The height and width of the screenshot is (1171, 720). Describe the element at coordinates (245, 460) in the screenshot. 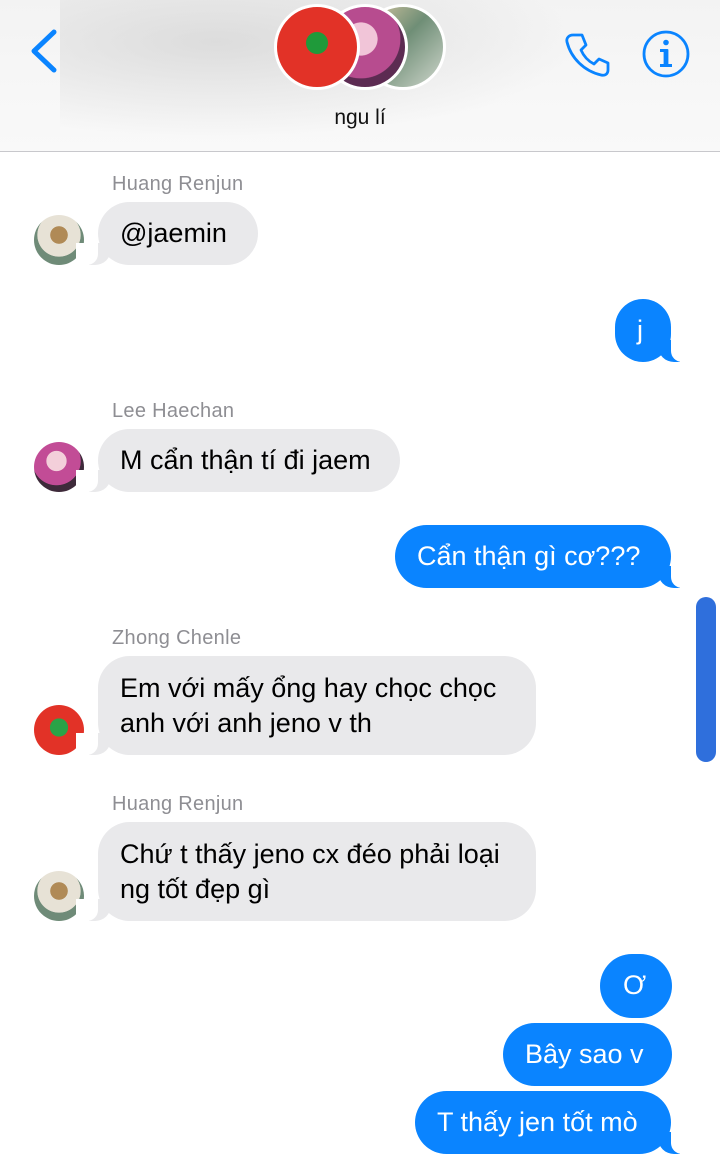

I see `message-text: M cẩn thận tí đi jaem` at that location.